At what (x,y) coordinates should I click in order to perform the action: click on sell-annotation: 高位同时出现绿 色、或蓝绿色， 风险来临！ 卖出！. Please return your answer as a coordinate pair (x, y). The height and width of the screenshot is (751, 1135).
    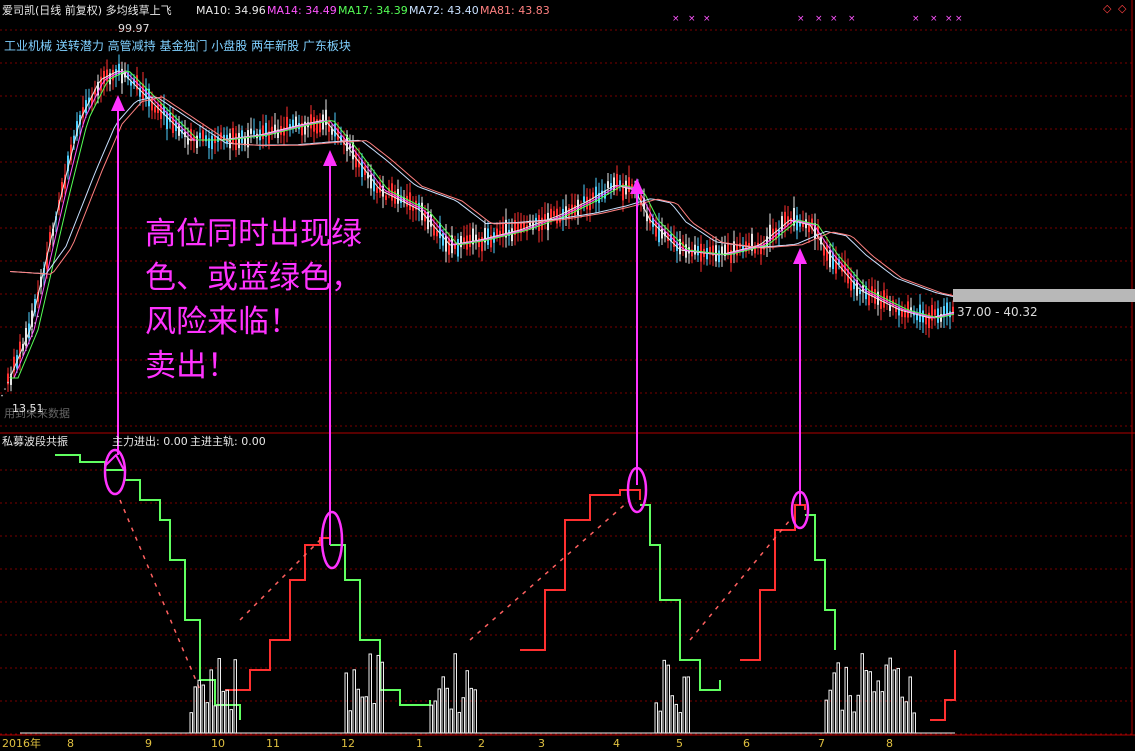
    Looking at the image, I should click on (280, 300).